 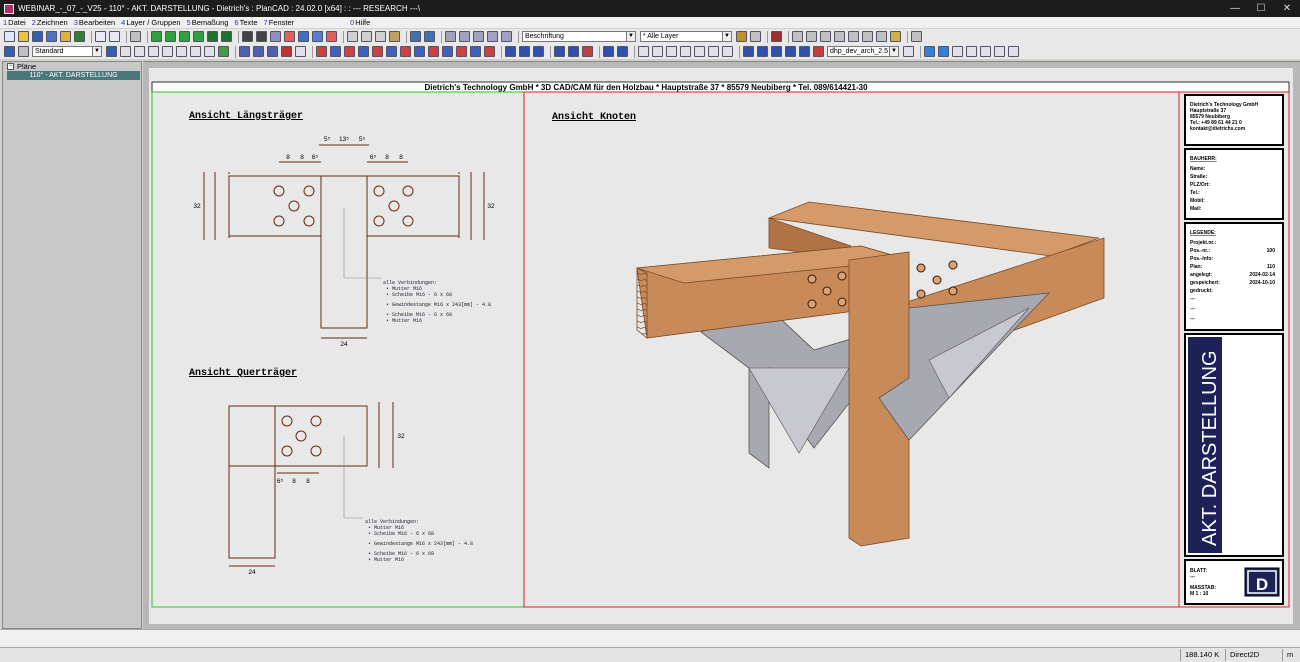 What do you see at coordinates (317, 36) in the screenshot?
I see `screen-icon` at bounding box center [317, 36].